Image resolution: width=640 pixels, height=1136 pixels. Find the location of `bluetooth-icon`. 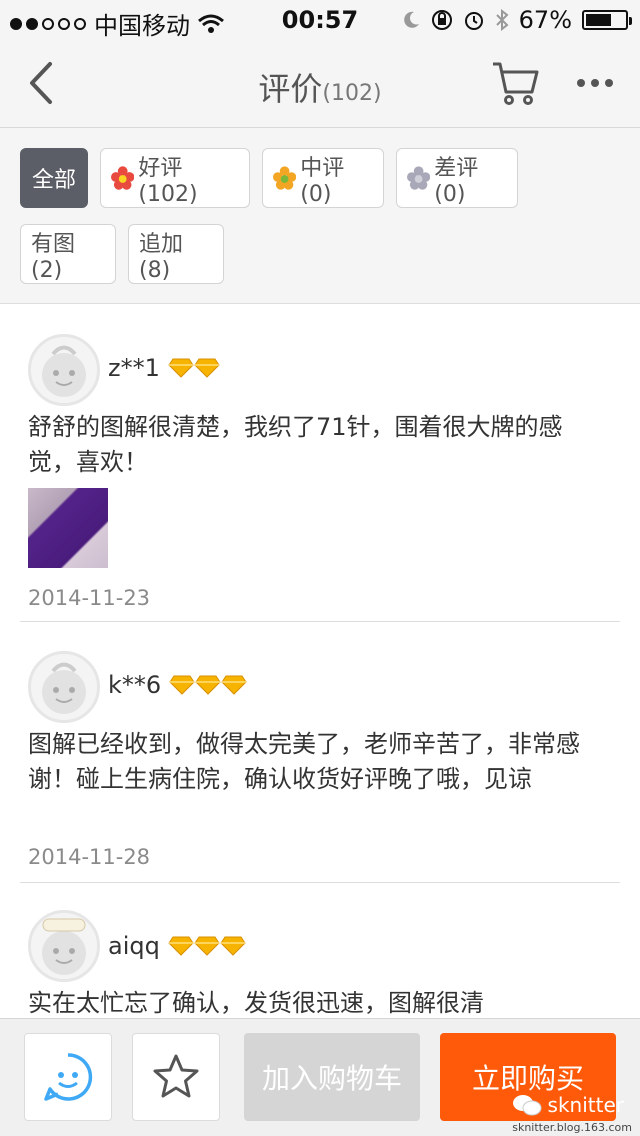

bluetooth-icon is located at coordinates (502, 20).